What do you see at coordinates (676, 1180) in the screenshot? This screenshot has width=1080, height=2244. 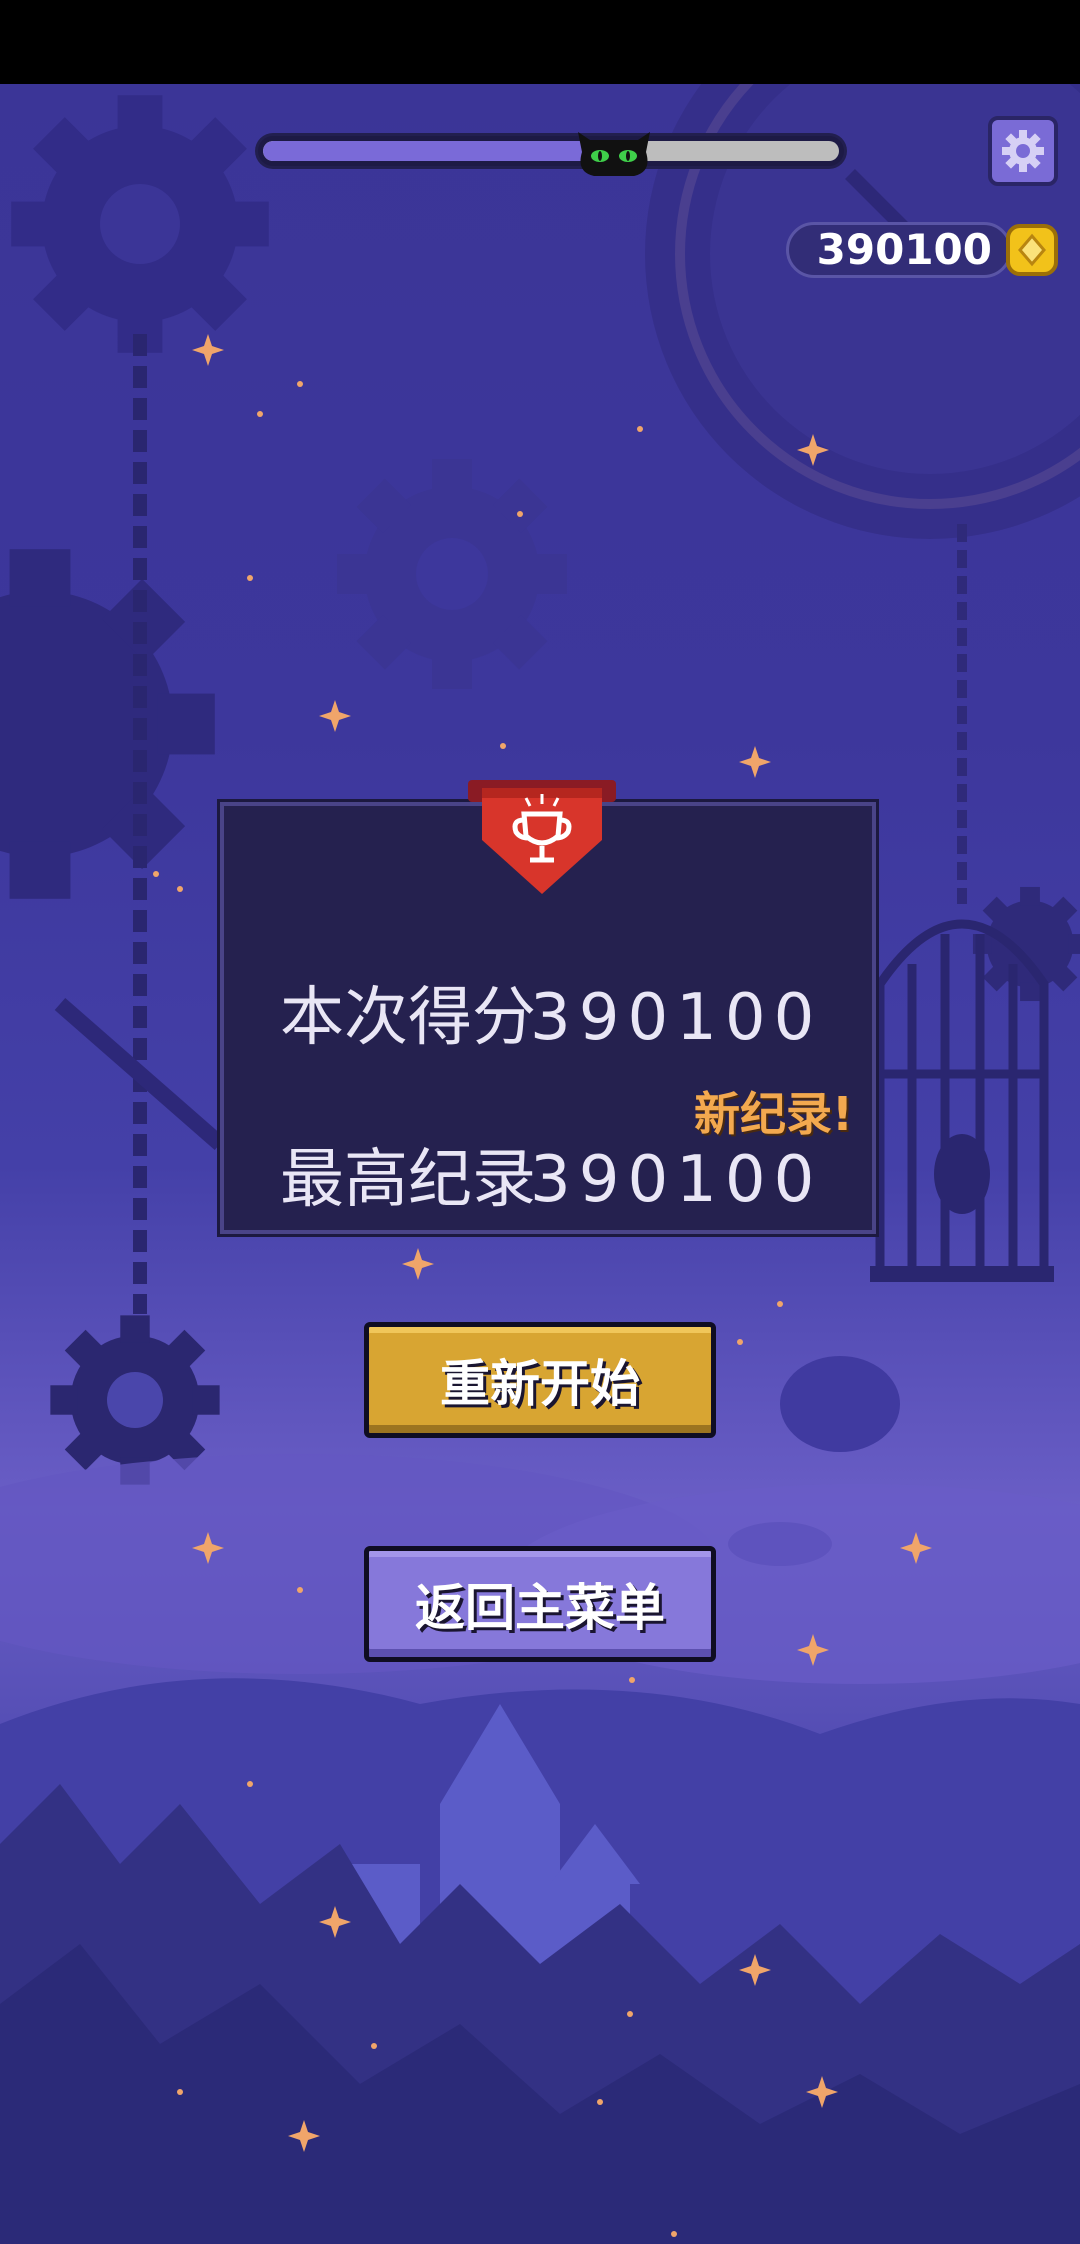 I see `best-score-value: 390100` at bounding box center [676, 1180].